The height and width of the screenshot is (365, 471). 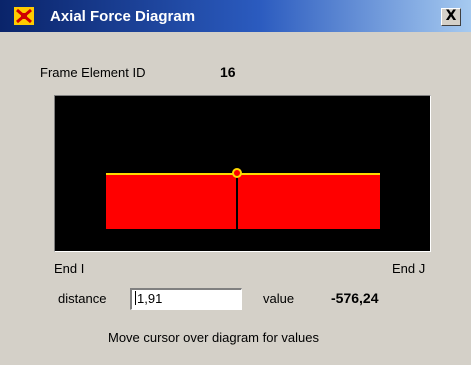 What do you see at coordinates (186, 299) in the screenshot?
I see `distance-field: 1,91` at bounding box center [186, 299].